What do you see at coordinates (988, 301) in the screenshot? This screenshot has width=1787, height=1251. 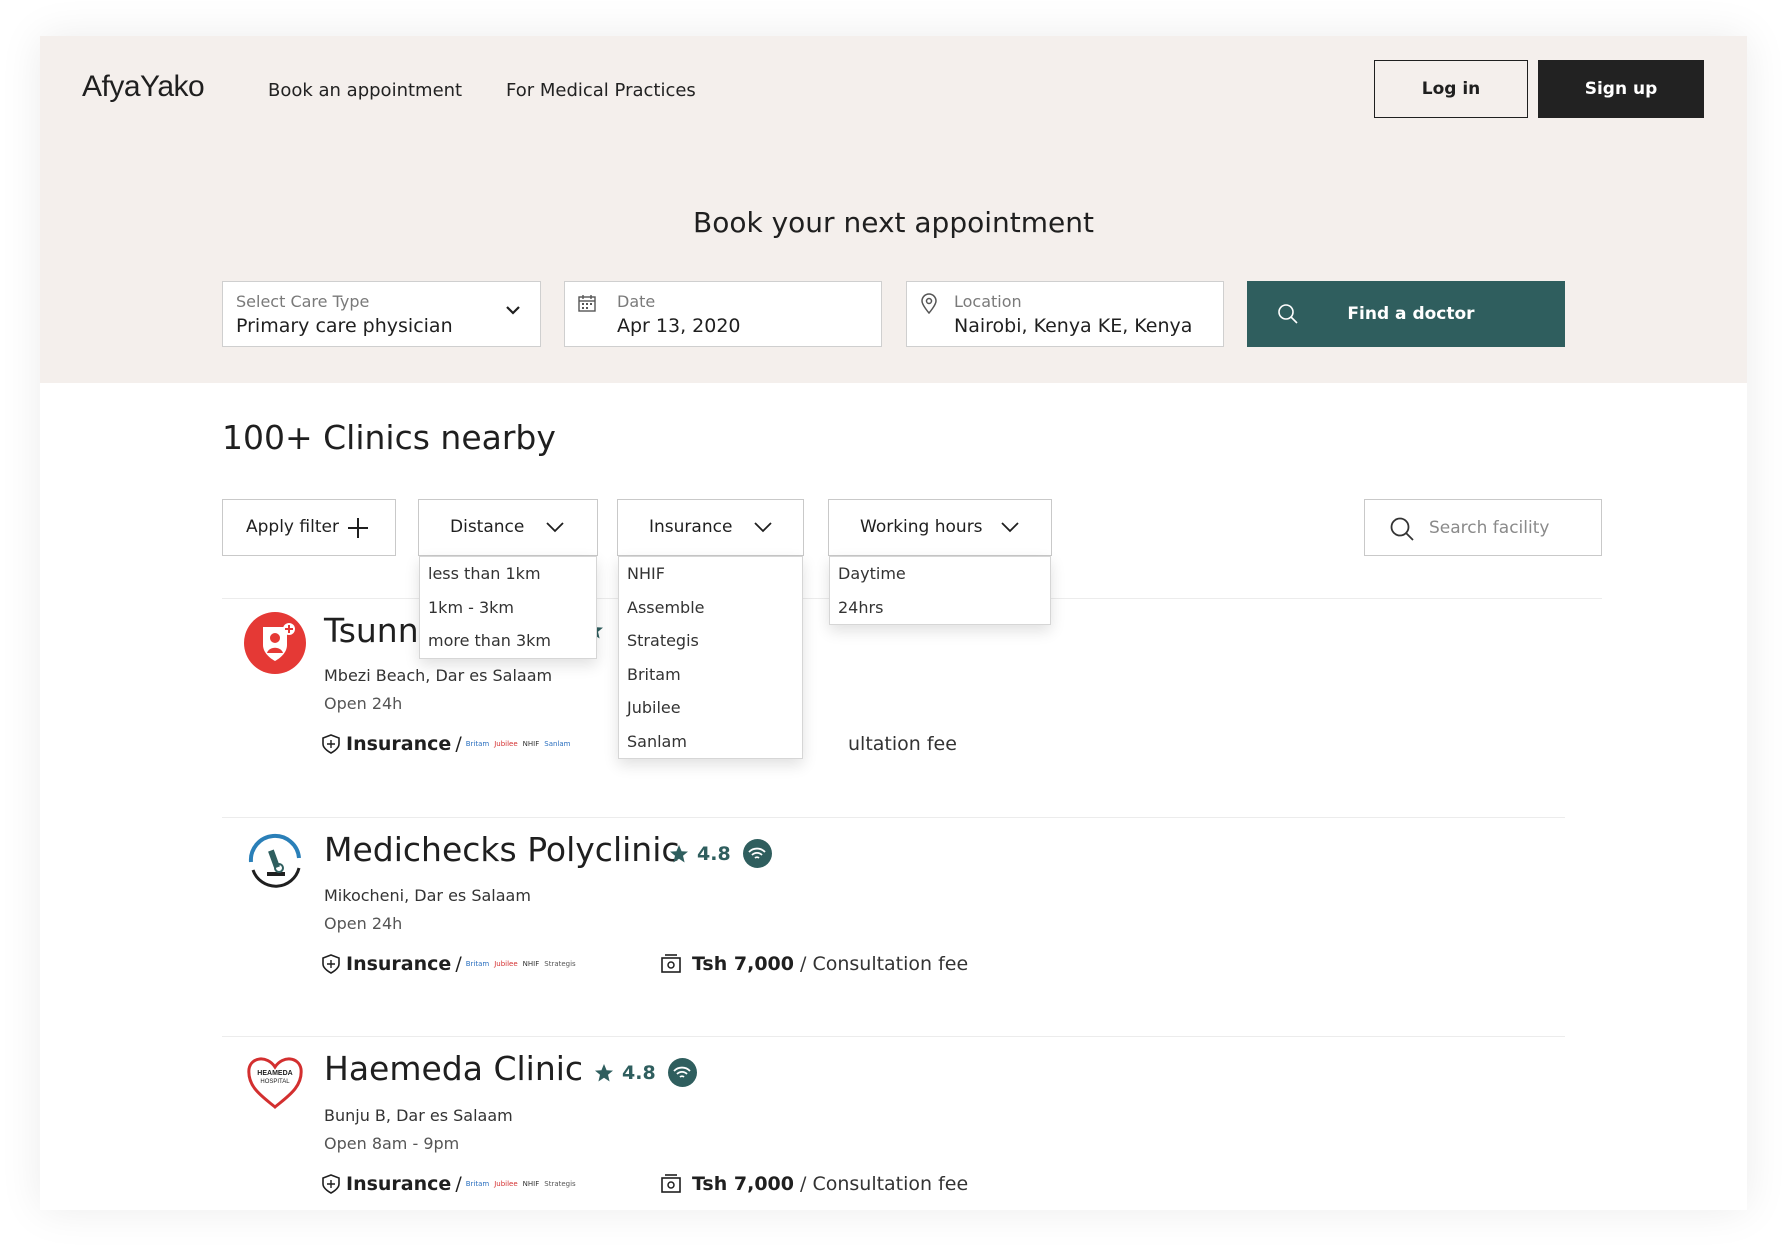 I see `location-label: Location` at bounding box center [988, 301].